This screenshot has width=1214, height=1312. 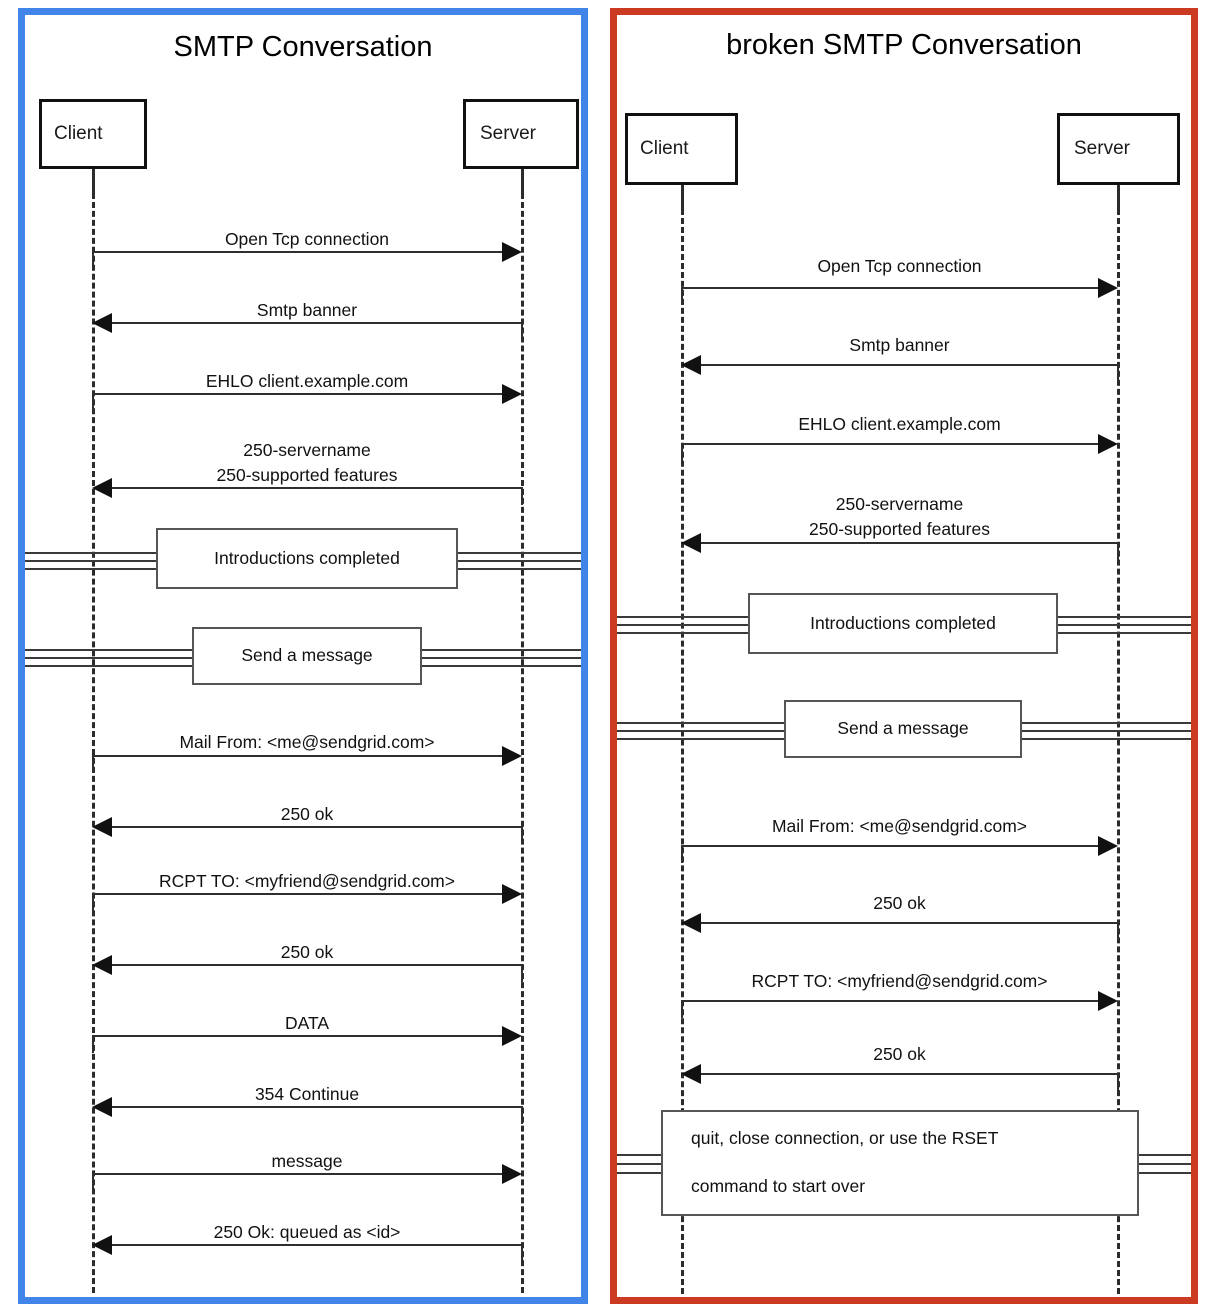 I want to click on note-box-label-line1: quit, close connection, or use the RSET, so click(x=845, y=1138).